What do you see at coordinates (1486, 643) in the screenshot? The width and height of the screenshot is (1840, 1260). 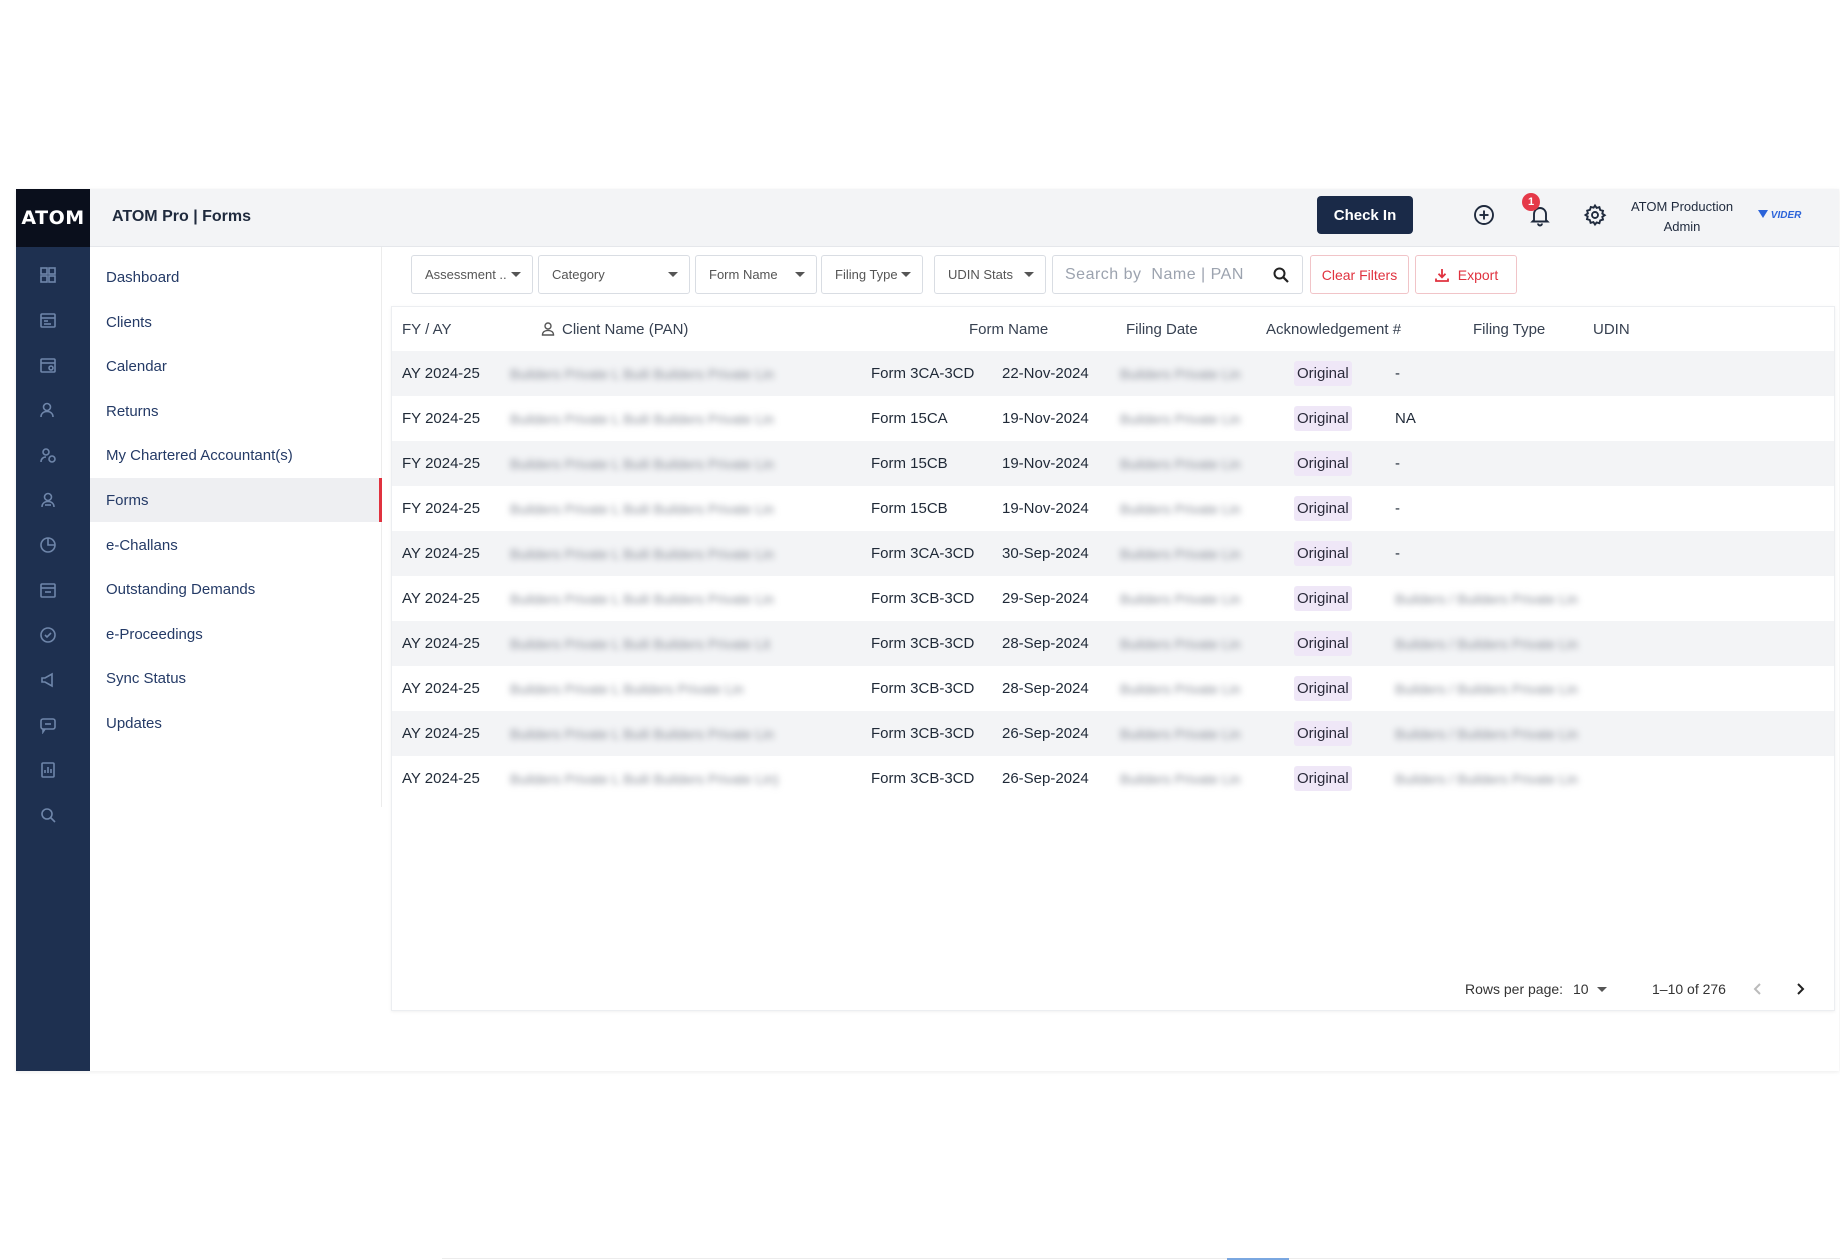 I see `cell-udin-text: Builders / Builders Private Lin` at bounding box center [1486, 643].